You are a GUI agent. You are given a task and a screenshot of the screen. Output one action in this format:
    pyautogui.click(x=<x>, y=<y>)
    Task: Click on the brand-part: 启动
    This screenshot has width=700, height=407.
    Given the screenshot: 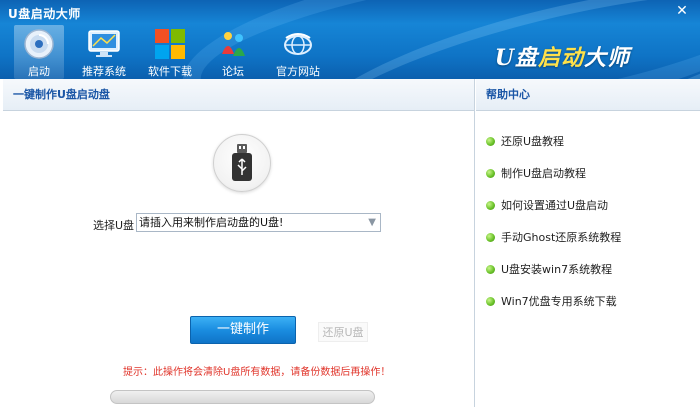 What is the action you would take?
    pyautogui.click(x=560, y=58)
    